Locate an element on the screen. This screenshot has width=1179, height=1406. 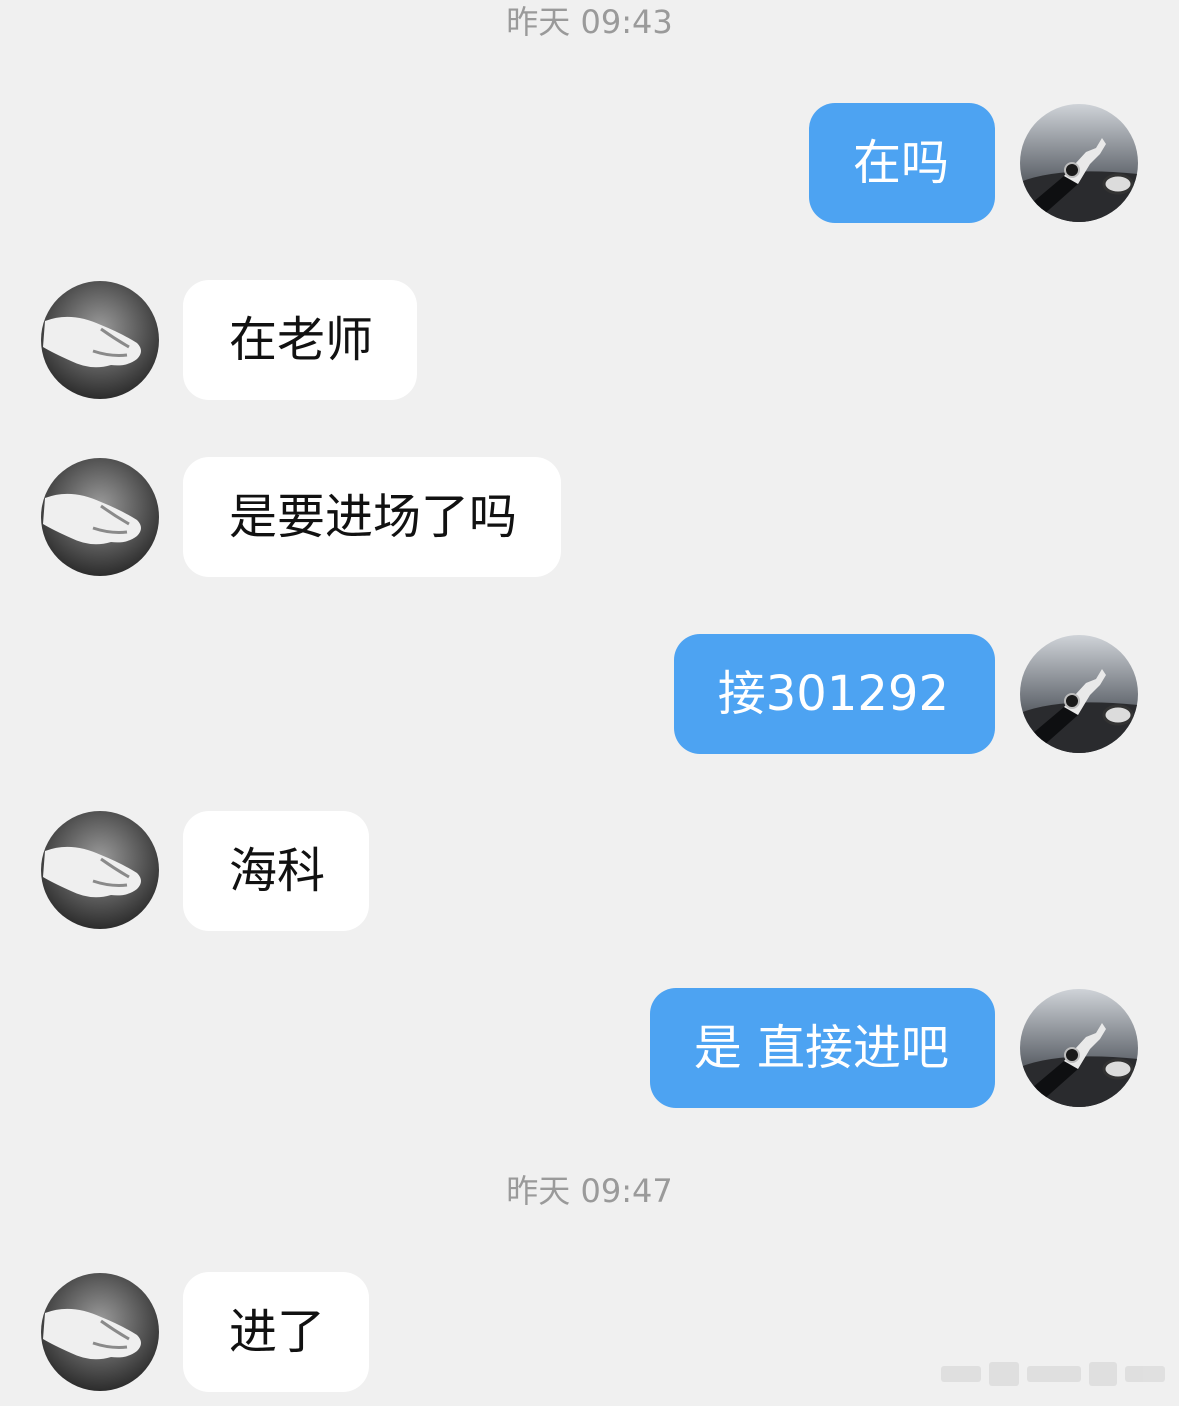
message-text: 海科 is located at coordinates (277, 871).